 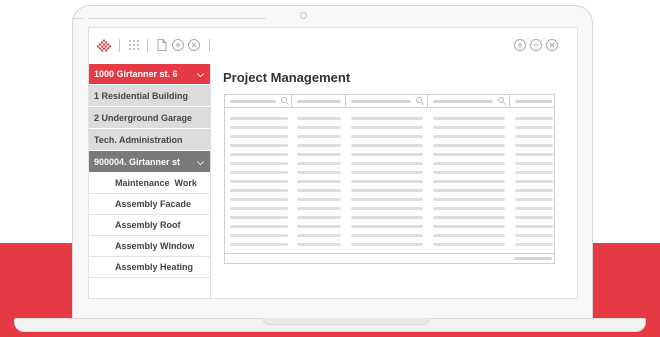 What do you see at coordinates (134, 45) in the screenshot?
I see `grid-icon` at bounding box center [134, 45].